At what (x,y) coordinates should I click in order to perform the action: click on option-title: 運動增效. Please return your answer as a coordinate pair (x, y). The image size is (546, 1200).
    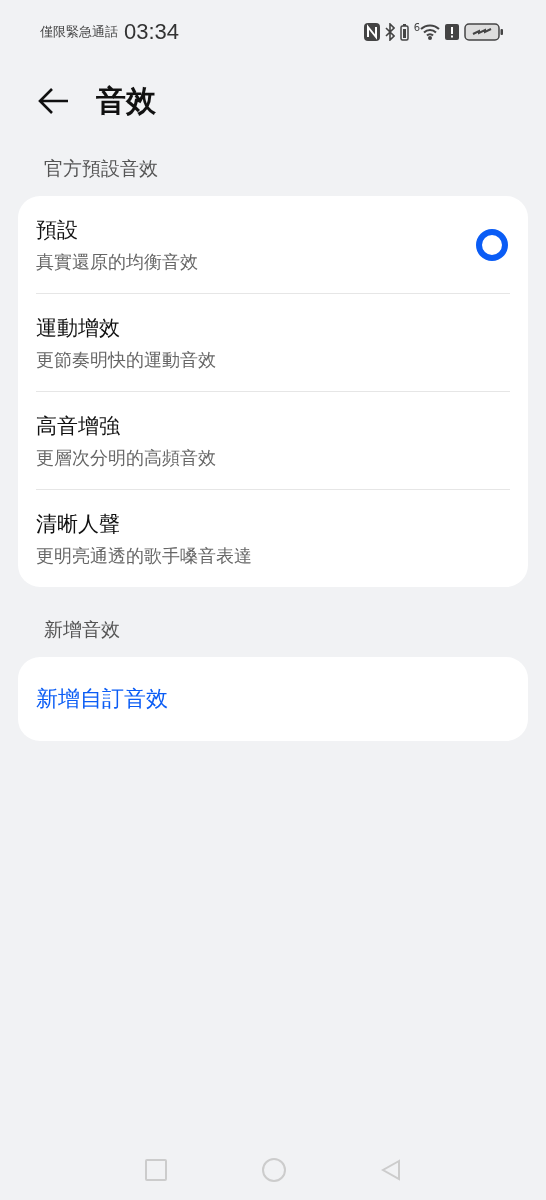
    Looking at the image, I should click on (78, 328).